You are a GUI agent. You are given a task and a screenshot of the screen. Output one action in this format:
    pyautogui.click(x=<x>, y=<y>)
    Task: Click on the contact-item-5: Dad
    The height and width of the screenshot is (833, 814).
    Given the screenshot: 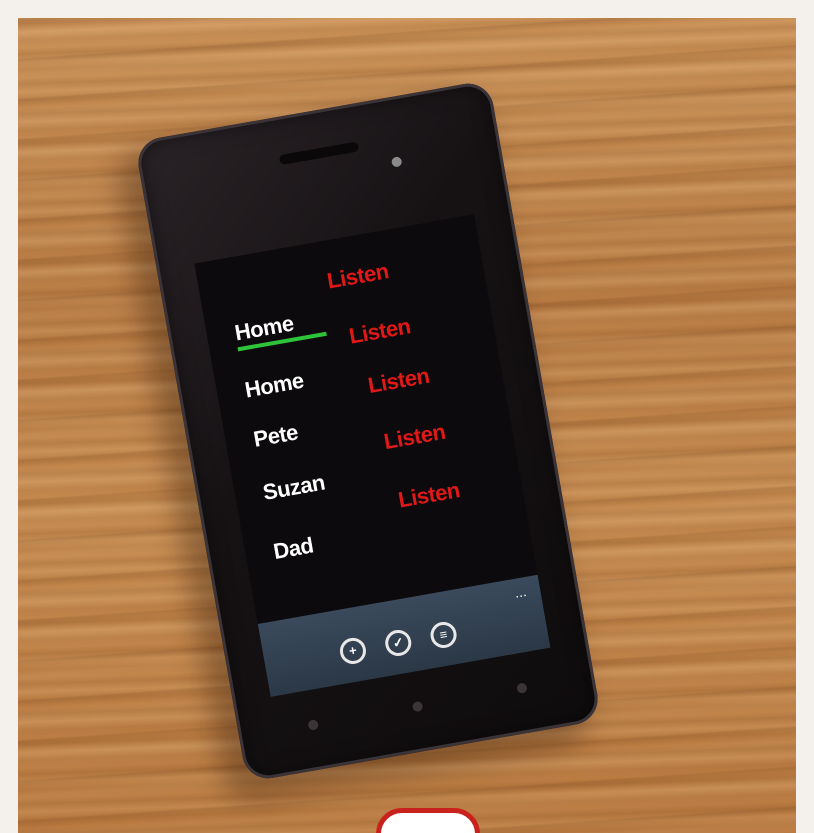 What is the action you would take?
    pyautogui.click(x=293, y=548)
    